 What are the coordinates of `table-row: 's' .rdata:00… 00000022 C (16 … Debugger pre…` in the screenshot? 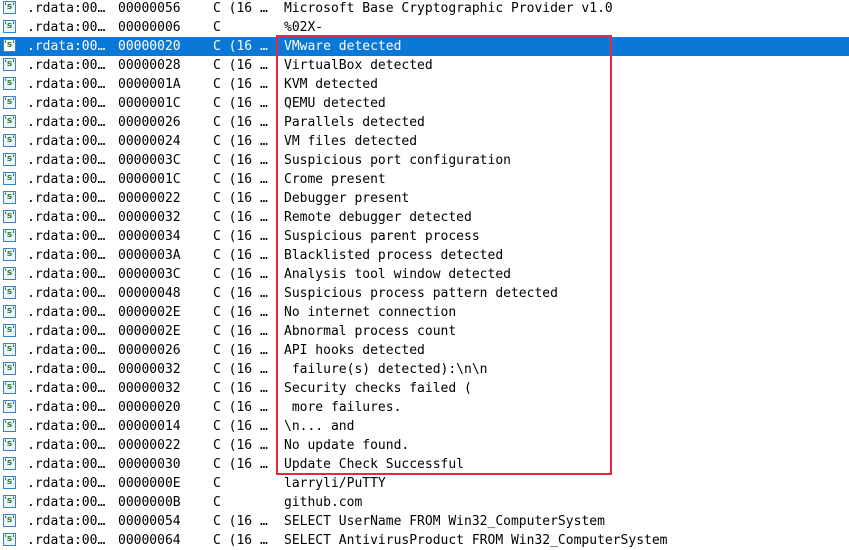 It's located at (424, 198).